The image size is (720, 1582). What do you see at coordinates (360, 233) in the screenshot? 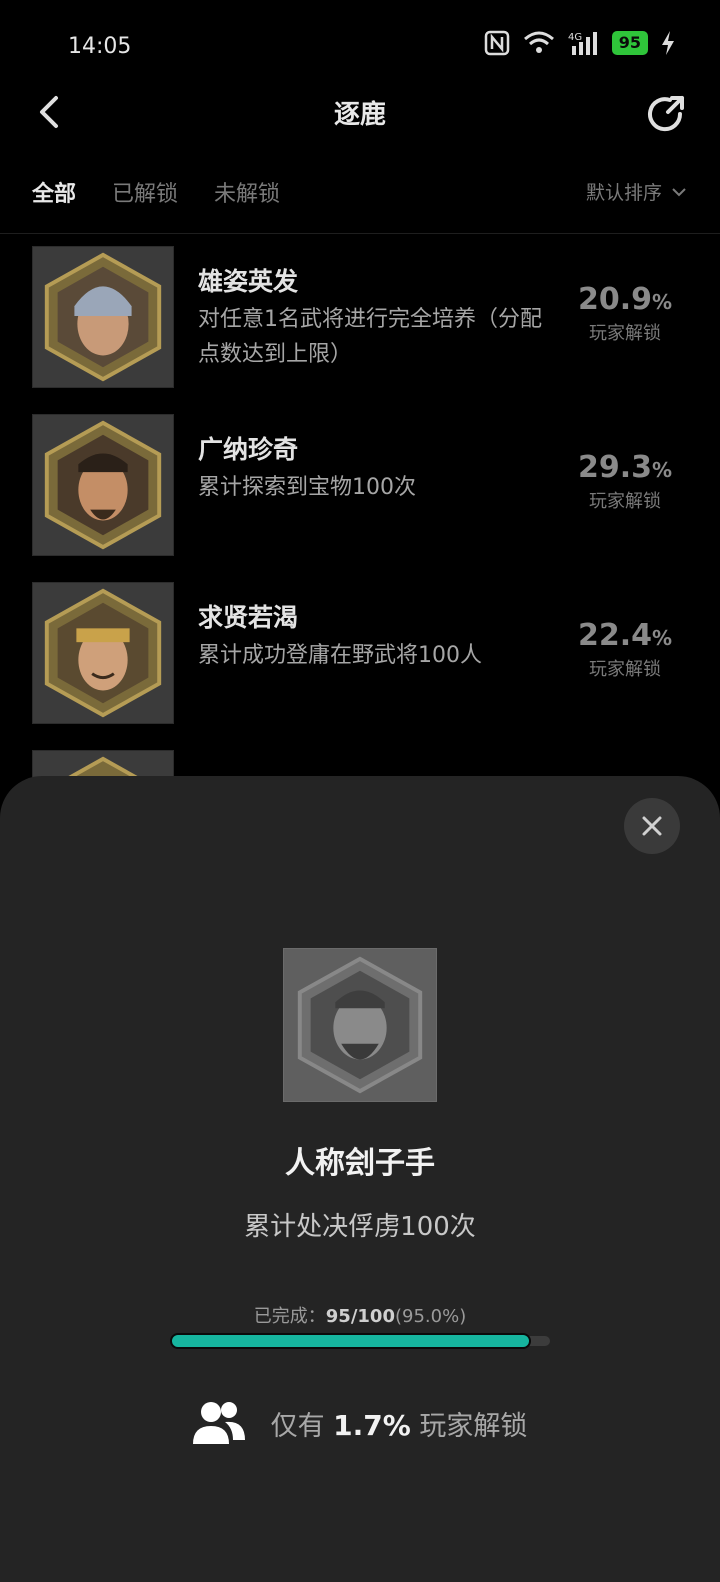
I see `divider` at bounding box center [360, 233].